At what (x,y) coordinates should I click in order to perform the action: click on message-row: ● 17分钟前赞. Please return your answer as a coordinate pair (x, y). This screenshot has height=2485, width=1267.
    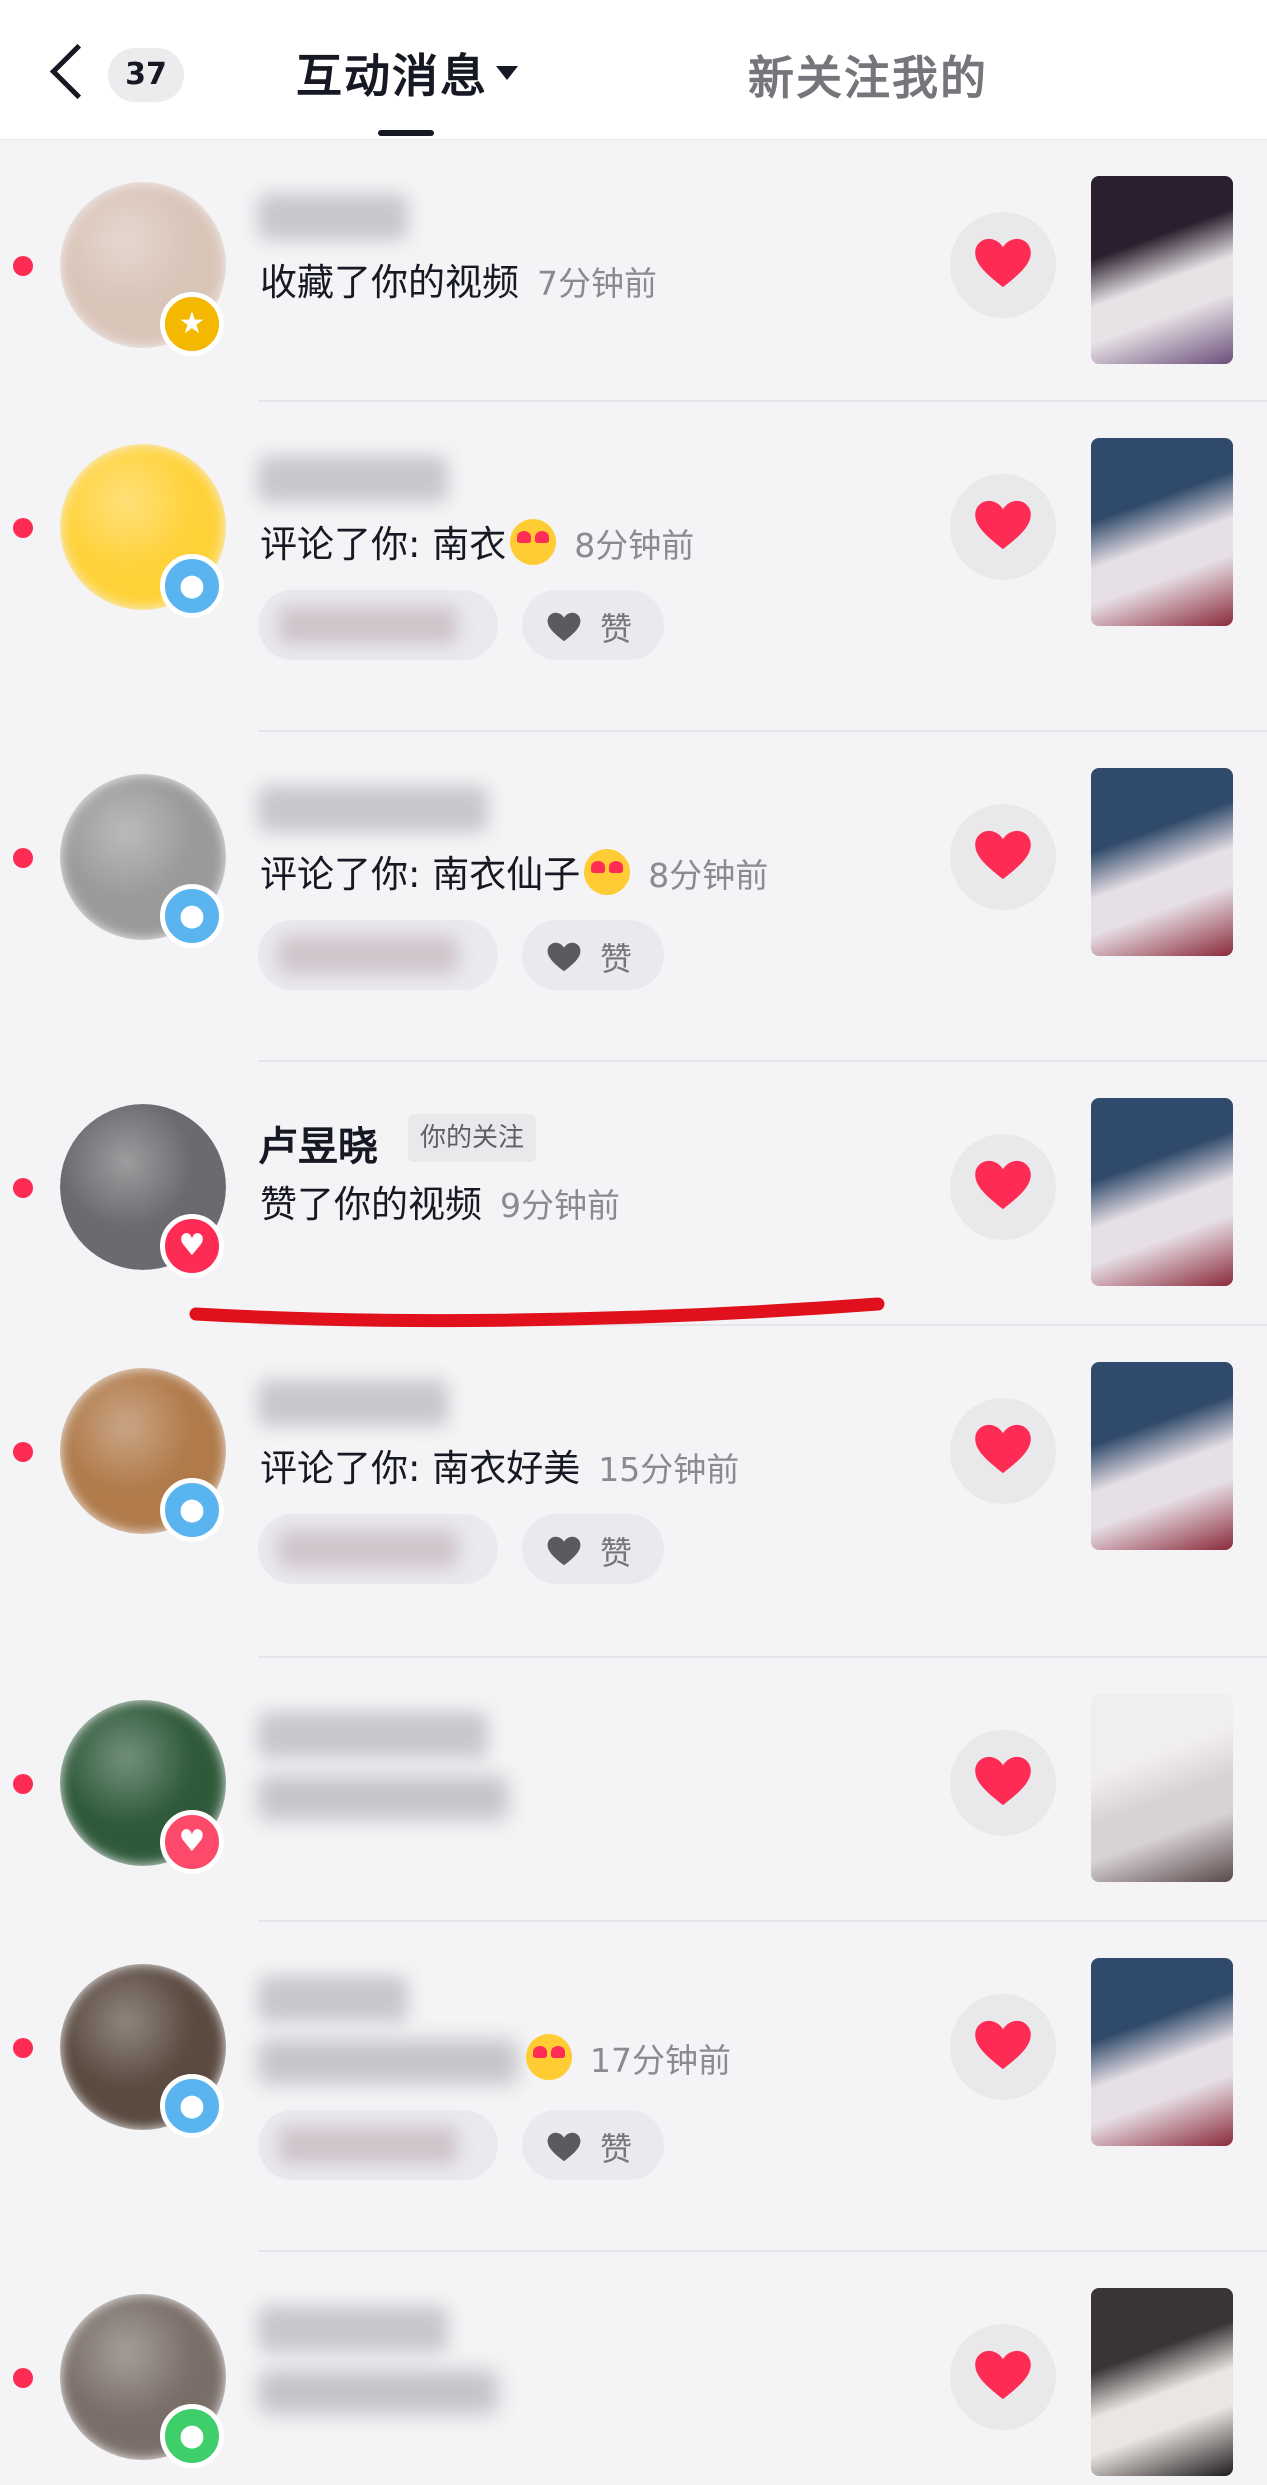
    Looking at the image, I should click on (633, 2087).